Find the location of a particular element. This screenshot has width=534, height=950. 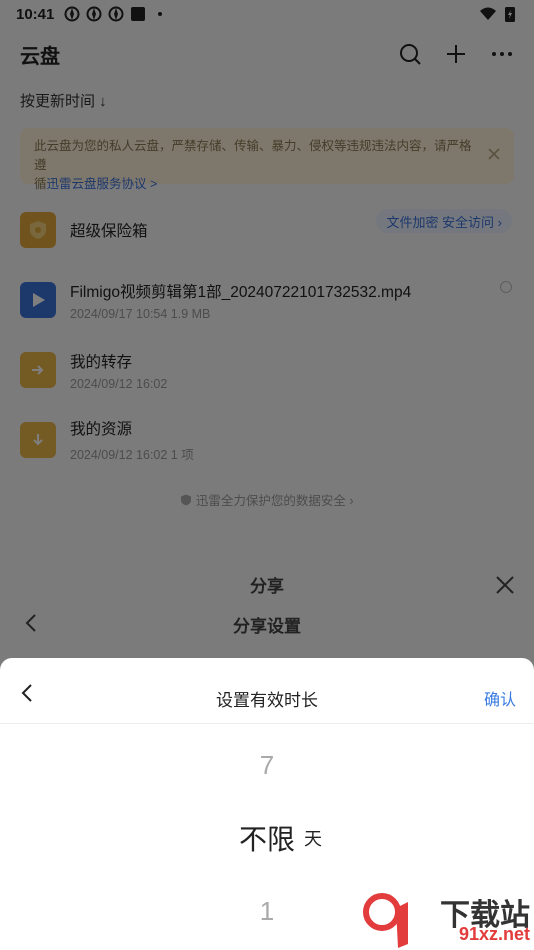

back-arrow-icon is located at coordinates (32, 623).